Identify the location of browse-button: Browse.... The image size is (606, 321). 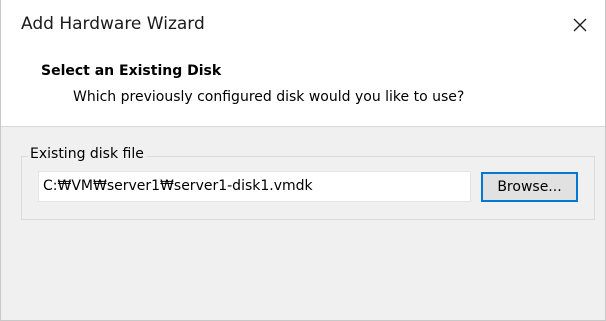
(529, 187).